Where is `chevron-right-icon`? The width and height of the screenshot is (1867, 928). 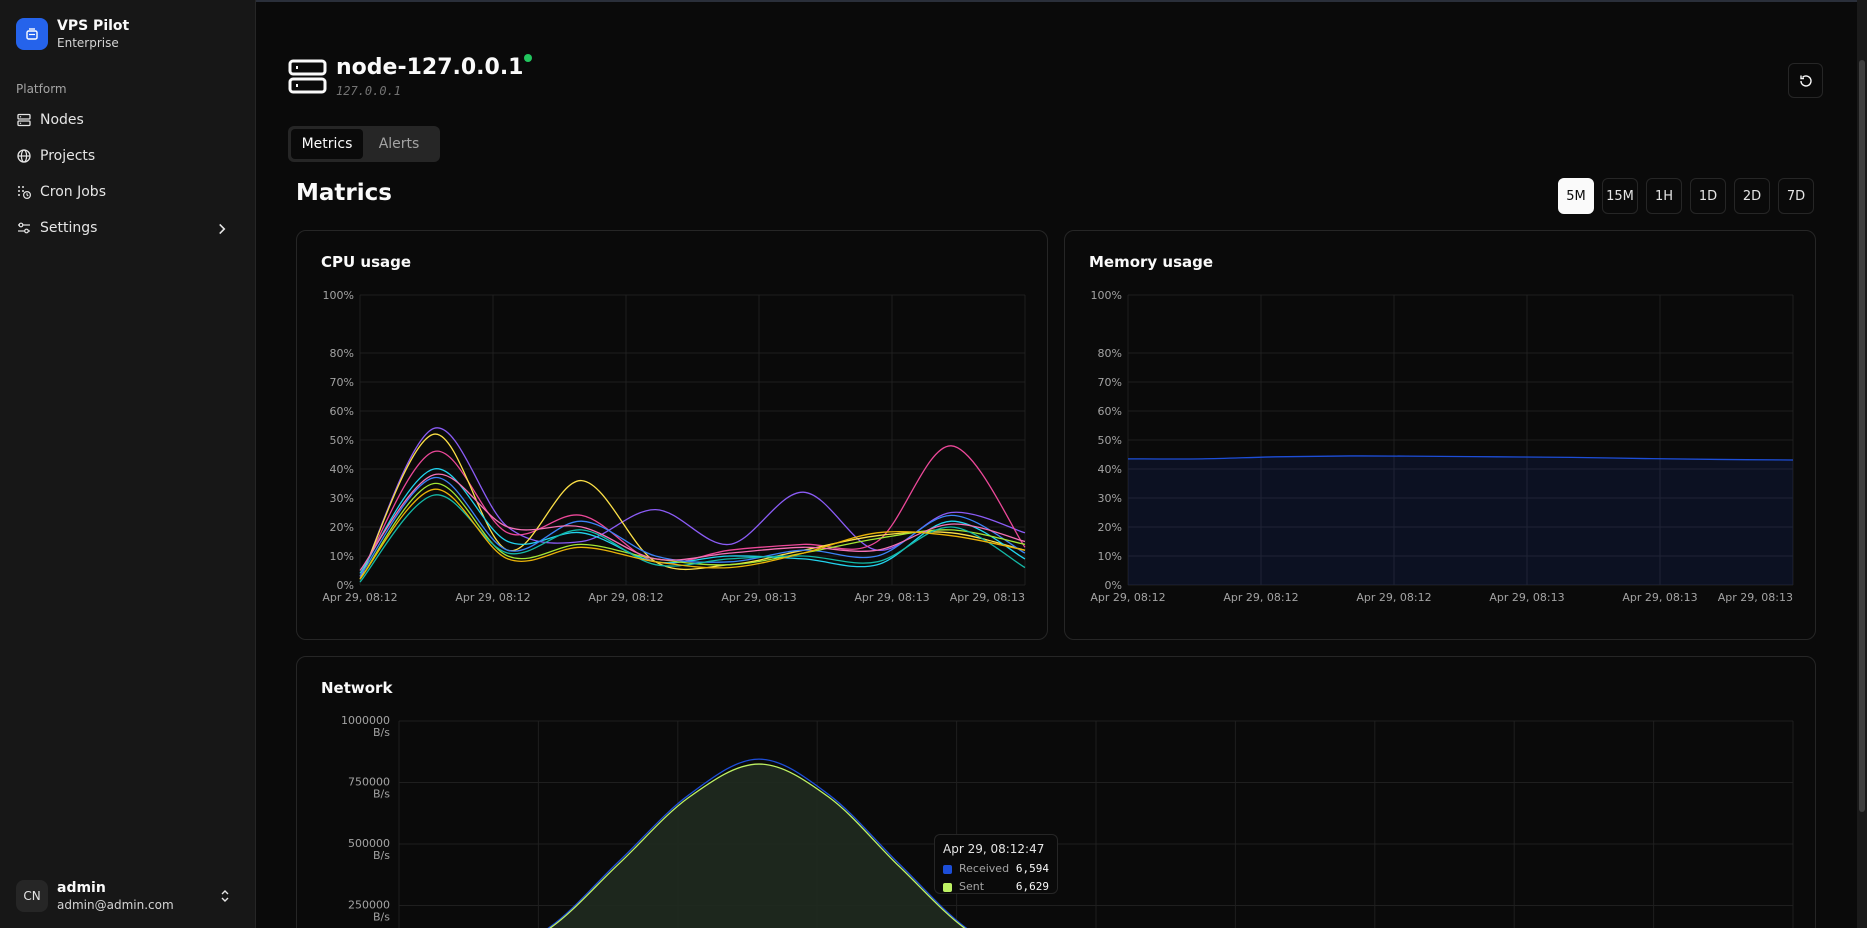 chevron-right-icon is located at coordinates (222, 229).